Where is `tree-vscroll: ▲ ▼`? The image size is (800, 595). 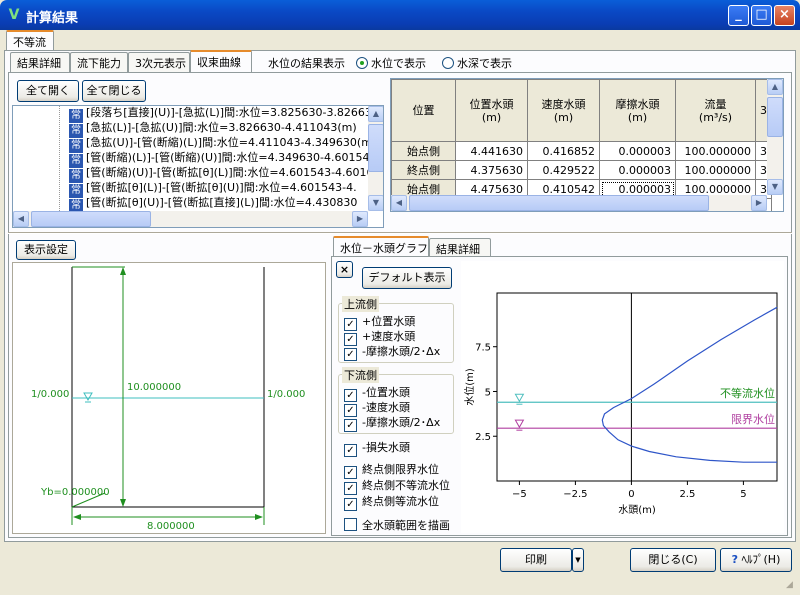 tree-vscroll: ▲ ▼ is located at coordinates (375, 158).